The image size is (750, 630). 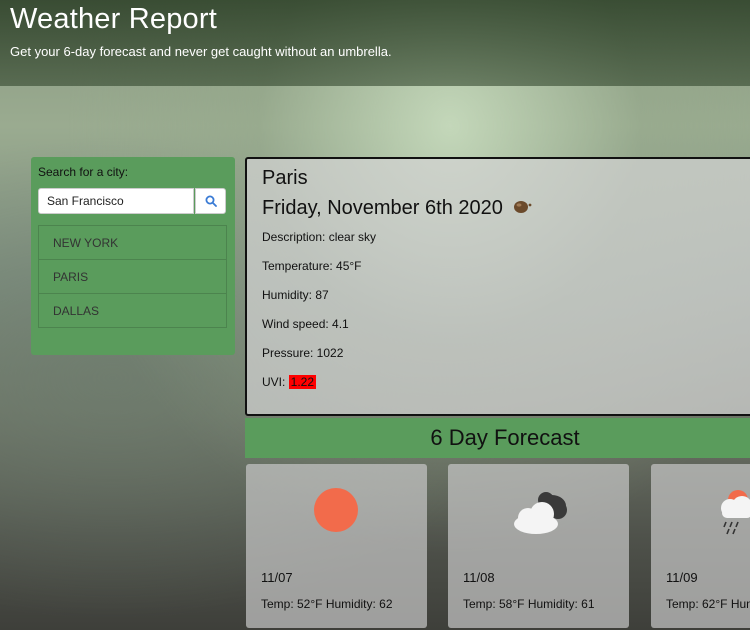 What do you see at coordinates (538, 512) in the screenshot?
I see `cloudy-icon` at bounding box center [538, 512].